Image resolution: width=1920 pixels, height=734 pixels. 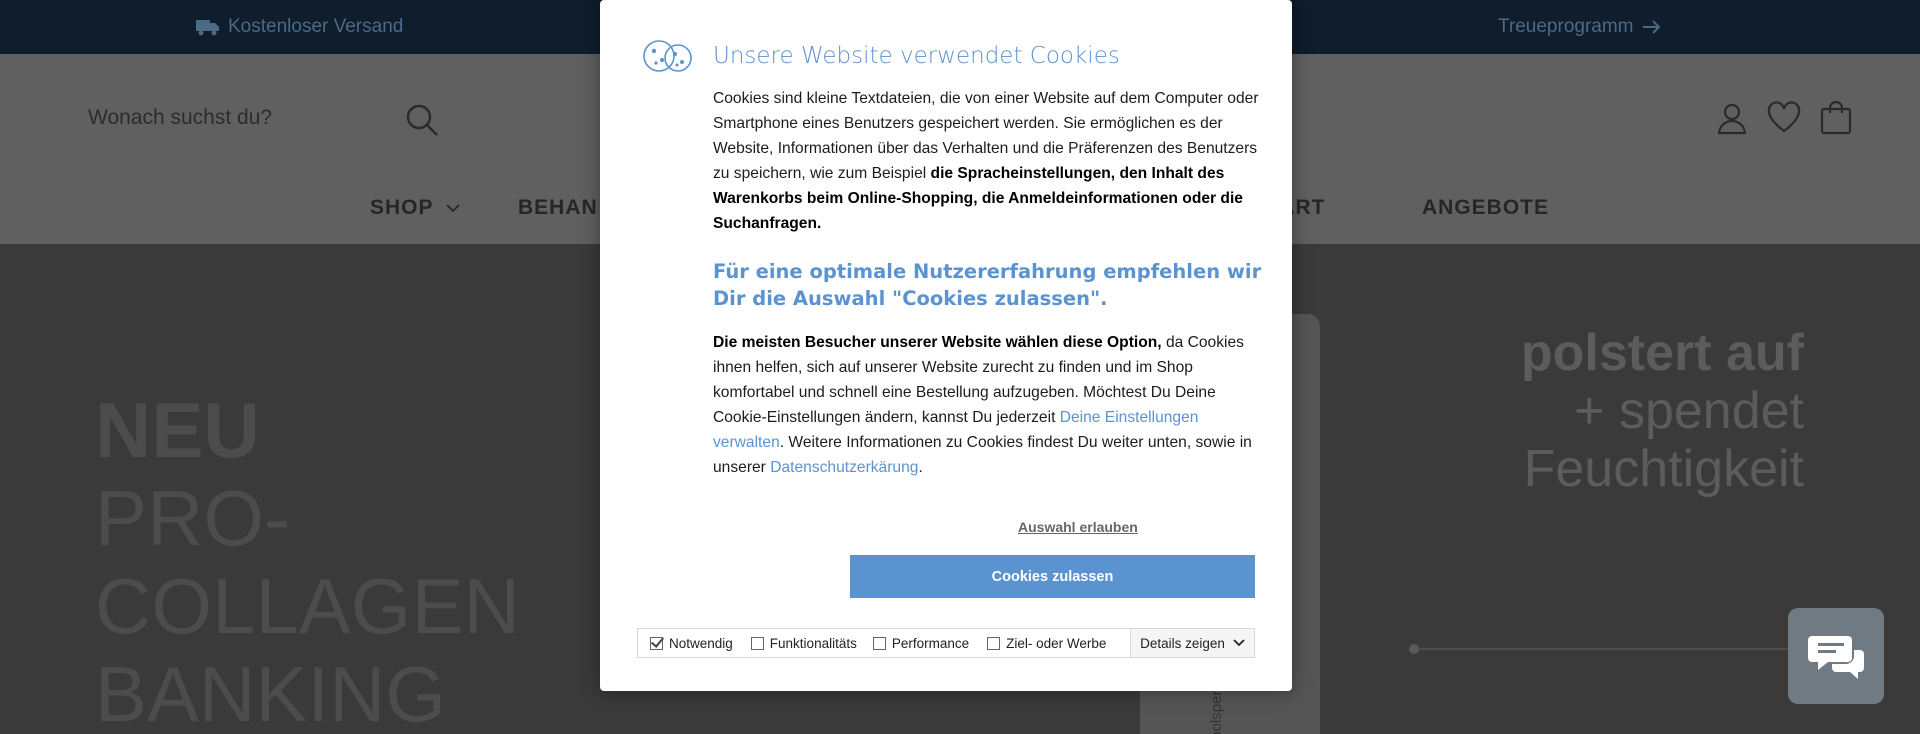 What do you see at coordinates (701, 643) in the screenshot?
I see `category-label: Notwendig` at bounding box center [701, 643].